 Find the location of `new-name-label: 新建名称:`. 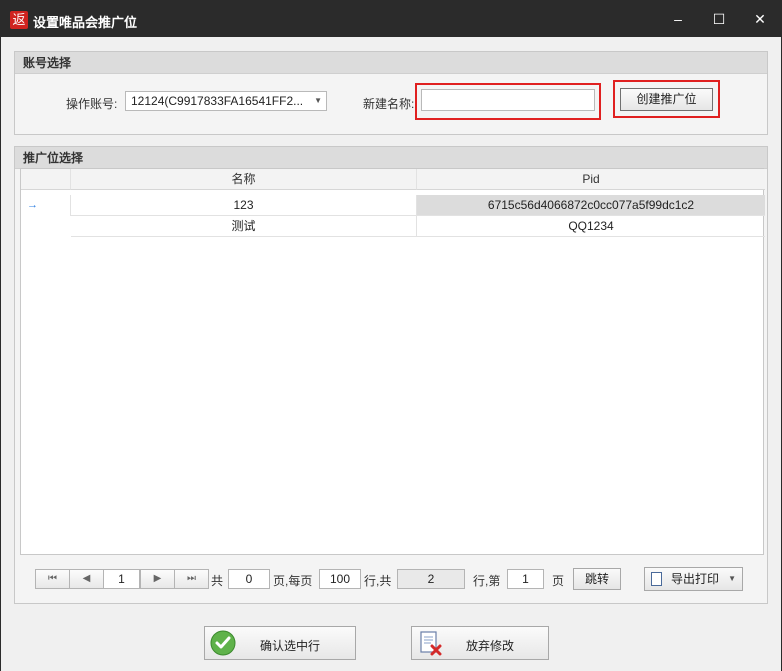

new-name-label: 新建名称: is located at coordinates (389, 104).